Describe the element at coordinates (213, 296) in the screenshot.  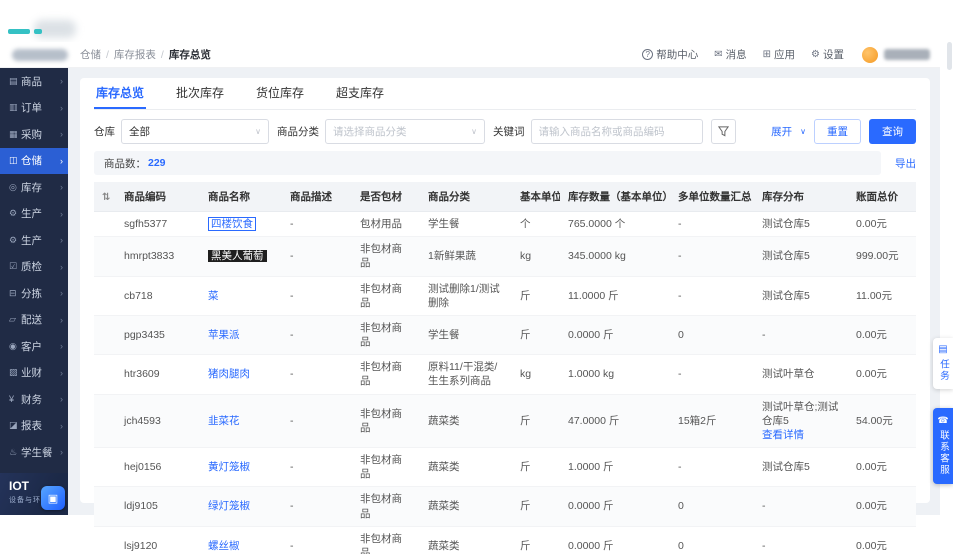
I see `product-name-link: 菜` at that location.